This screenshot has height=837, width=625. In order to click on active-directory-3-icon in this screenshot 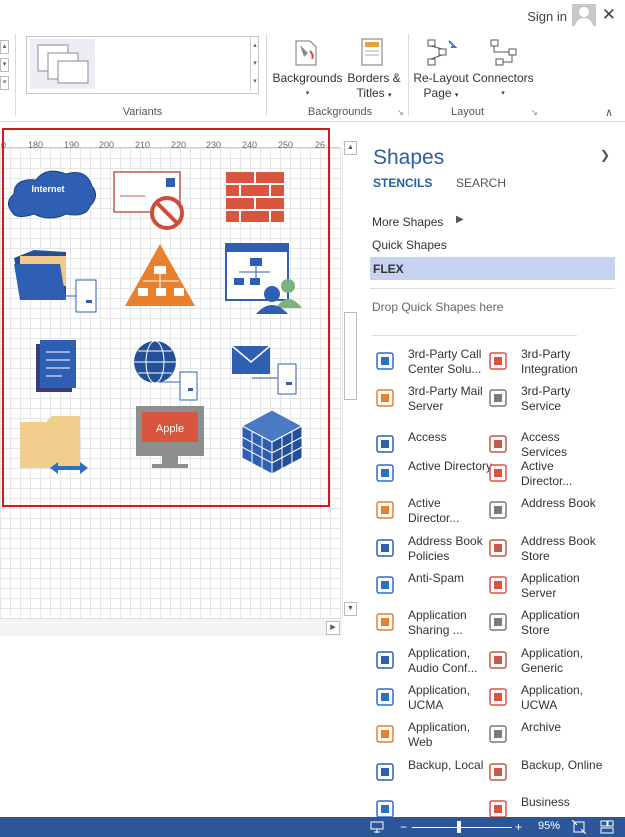, I will do `click(386, 510)`.